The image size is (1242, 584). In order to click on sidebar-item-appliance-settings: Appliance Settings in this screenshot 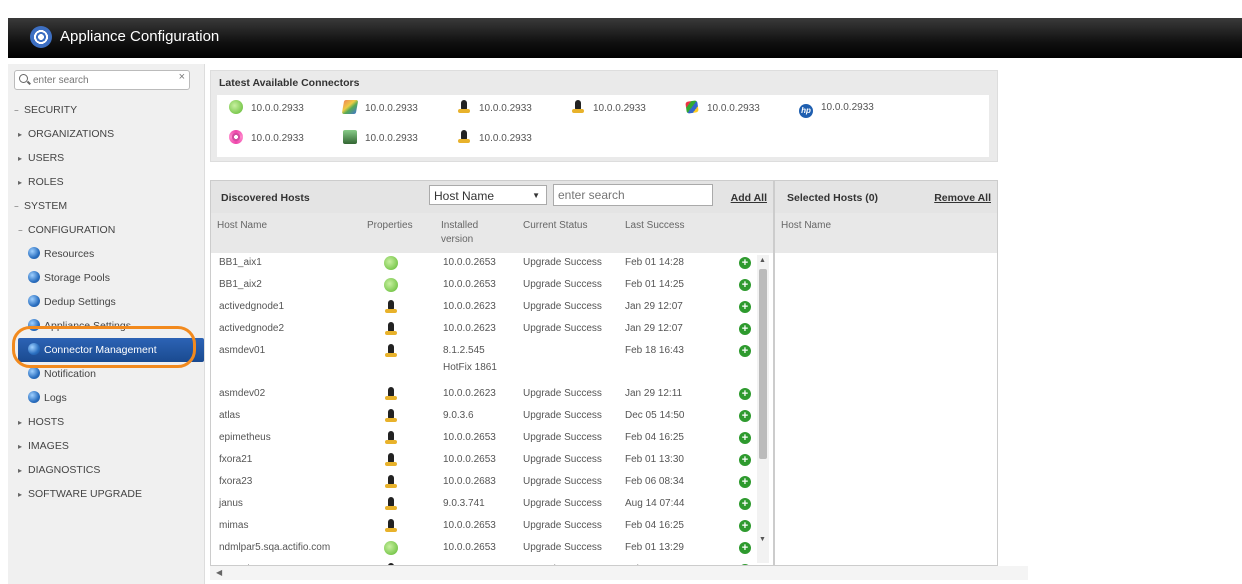, I will do `click(106, 326)`.